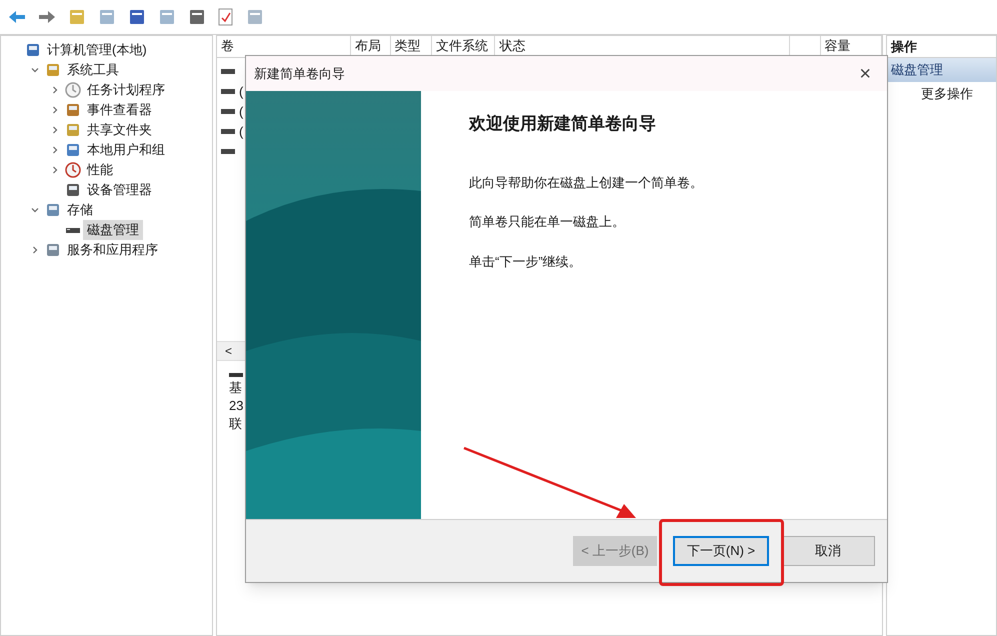 This screenshot has height=636, width=997. Describe the element at coordinates (73, 90) in the screenshot. I see `clock-icon` at that location.